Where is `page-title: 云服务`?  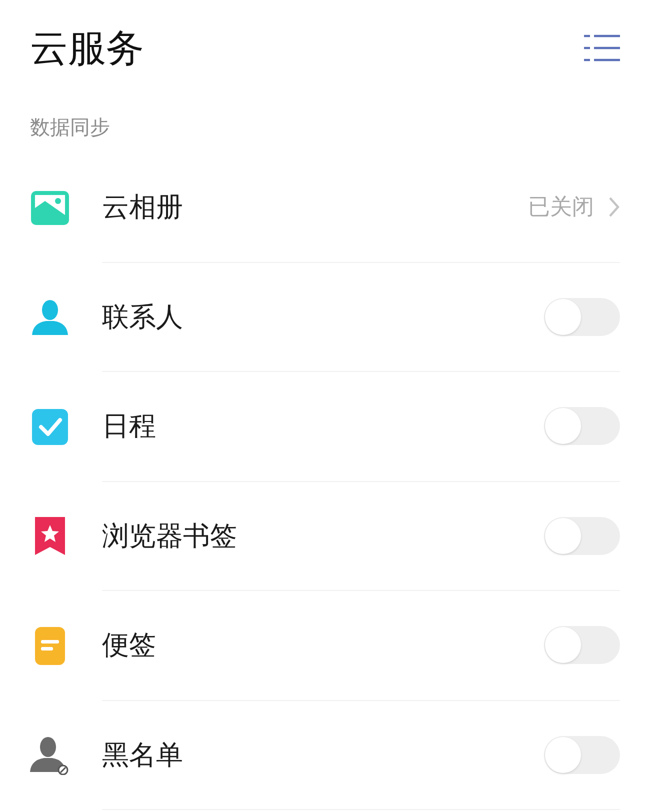 page-title: 云服务 is located at coordinates (87, 48).